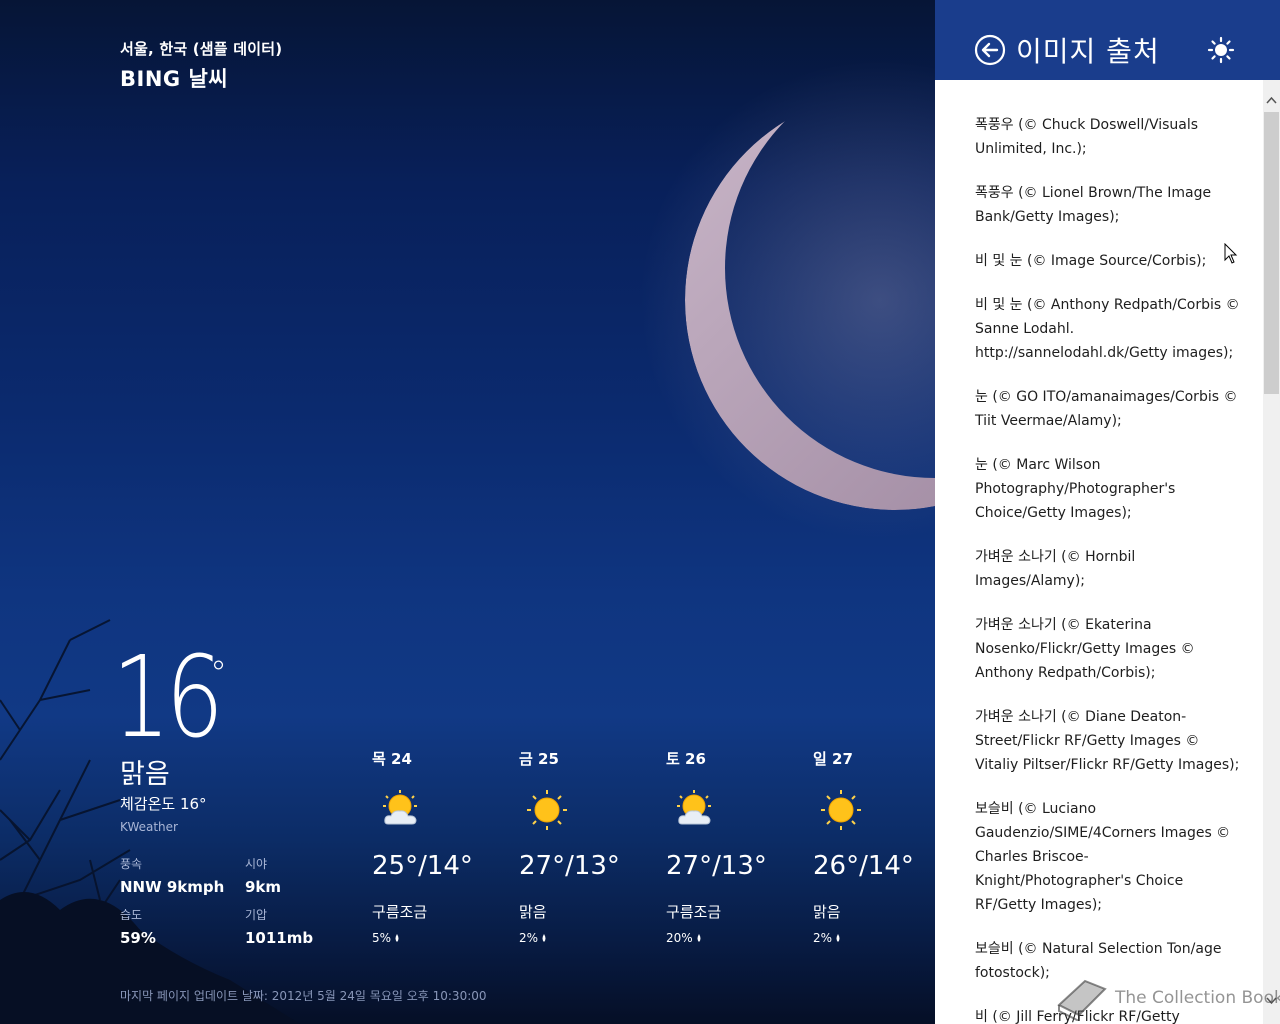  What do you see at coordinates (279, 938) in the screenshot?
I see `pressure-value: 1011mb` at bounding box center [279, 938].